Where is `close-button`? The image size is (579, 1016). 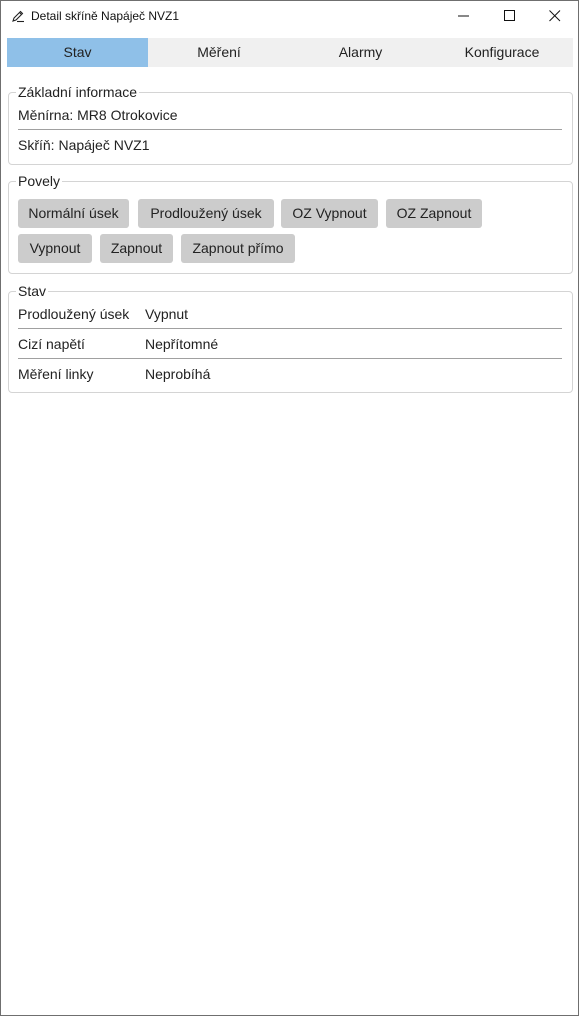 close-button is located at coordinates (555, 16).